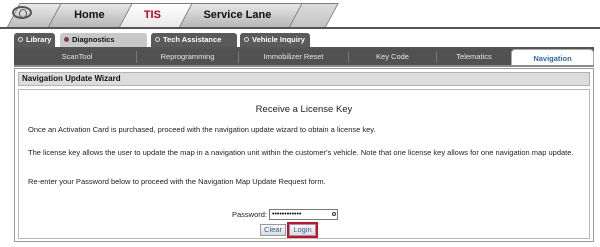 This screenshot has height=247, width=600. I want to click on clear-button: Clear, so click(273, 230).